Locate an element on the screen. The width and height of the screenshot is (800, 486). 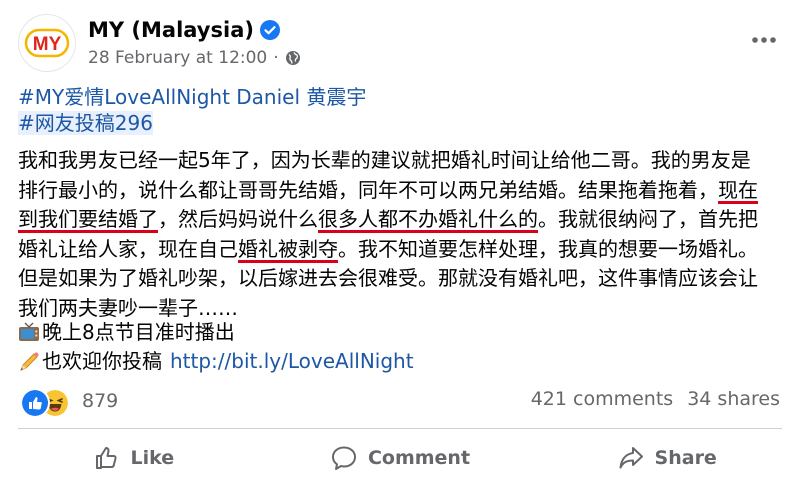
body-text: 但是如果为了婚礼吵架，以后嫁进去会很难受。那就没有婚礼吧，这件事情应该会让 is located at coordinates (388, 278).